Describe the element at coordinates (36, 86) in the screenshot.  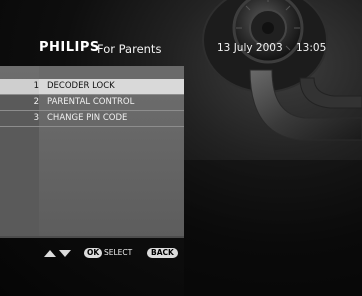
I see `menu-item-number: 1` at that location.